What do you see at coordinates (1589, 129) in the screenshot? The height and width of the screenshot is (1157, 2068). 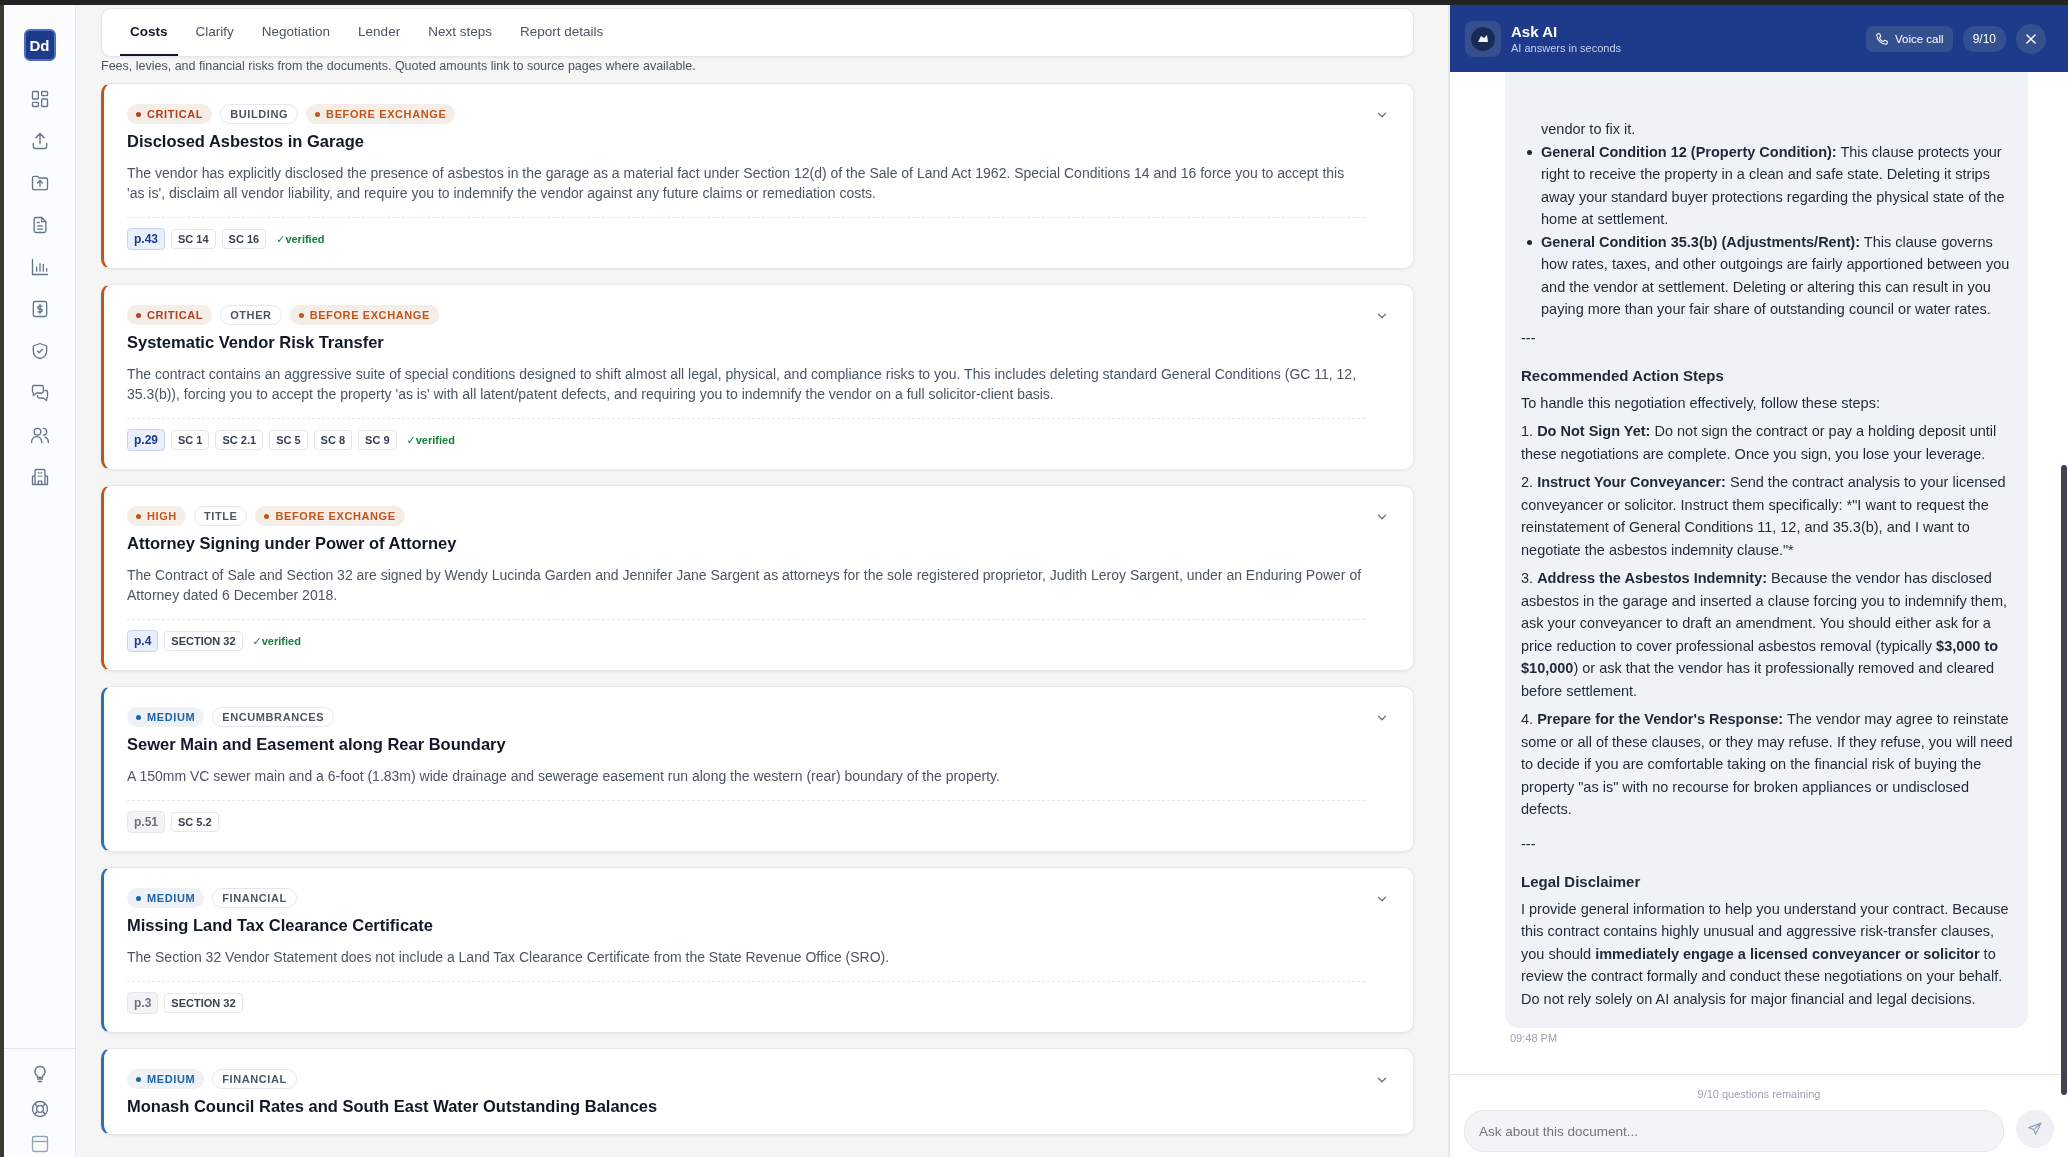 I see `list-item-text: vendor to fix it.` at bounding box center [1589, 129].